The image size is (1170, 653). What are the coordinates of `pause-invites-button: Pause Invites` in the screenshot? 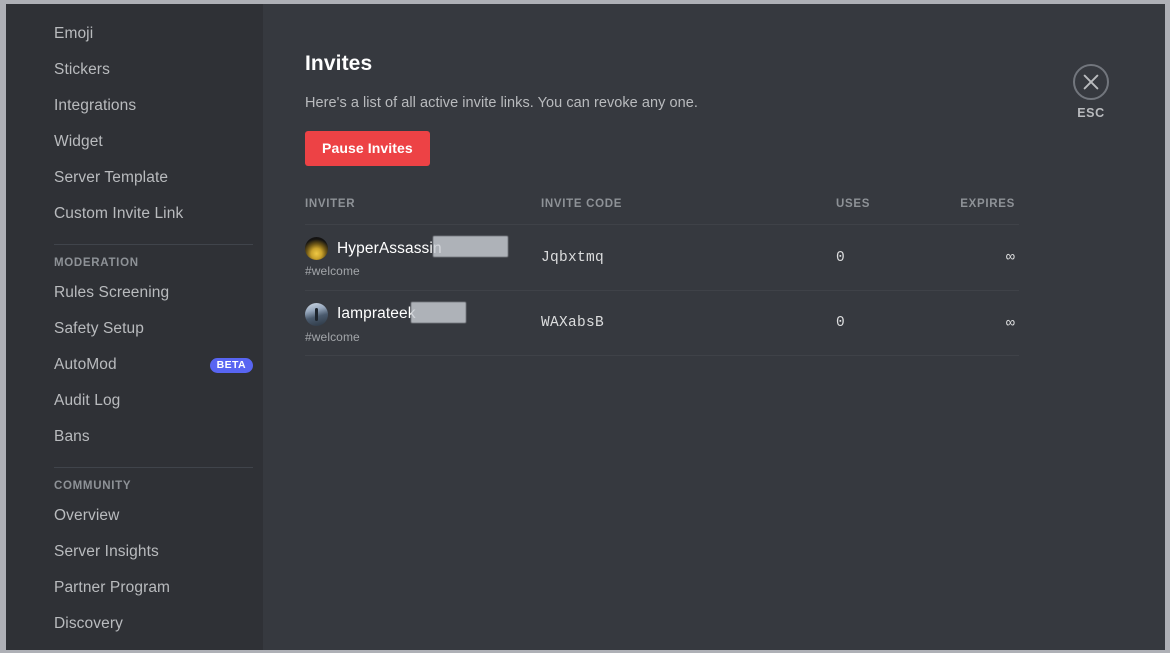 It's located at (367, 148).